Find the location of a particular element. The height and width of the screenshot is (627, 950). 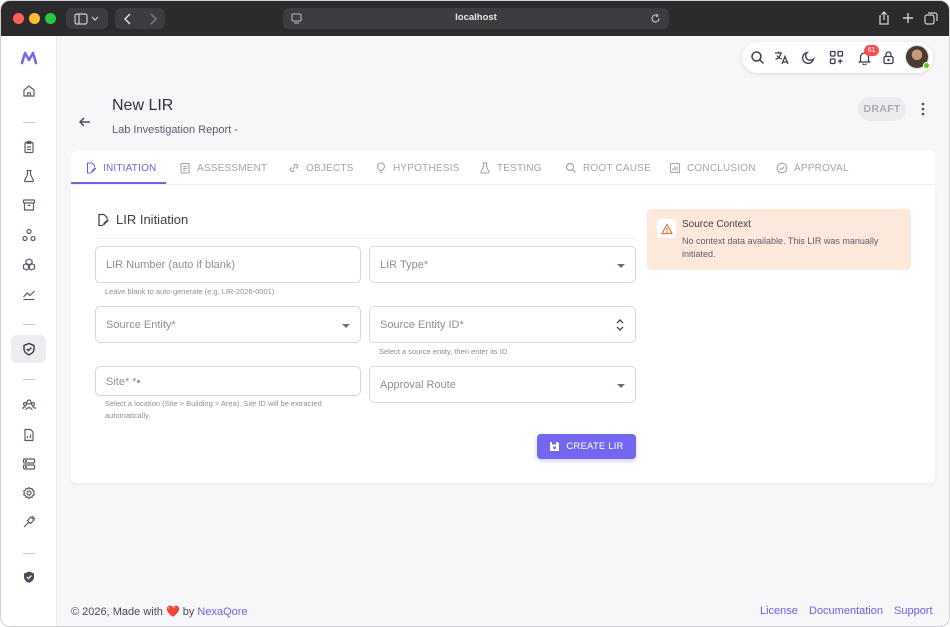

back-nav-icon is located at coordinates (140, 18).